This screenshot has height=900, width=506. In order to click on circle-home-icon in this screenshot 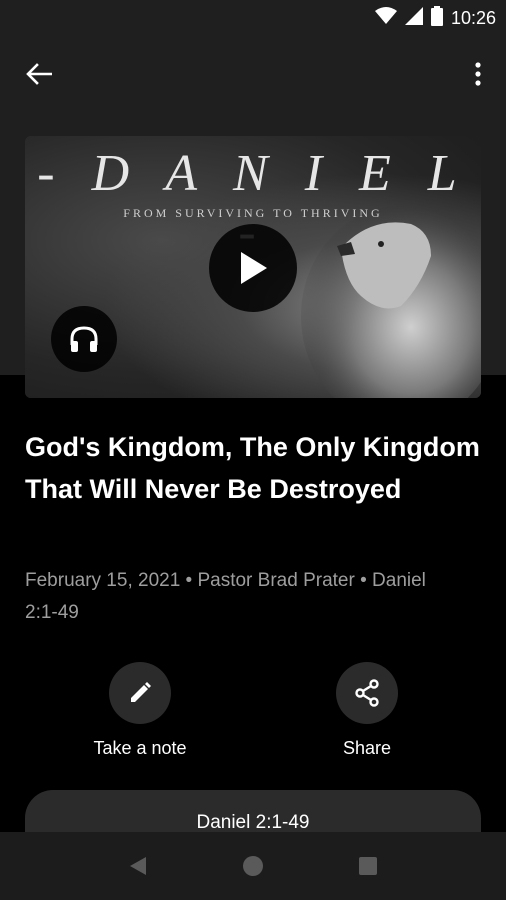, I will do `click(252, 866)`.